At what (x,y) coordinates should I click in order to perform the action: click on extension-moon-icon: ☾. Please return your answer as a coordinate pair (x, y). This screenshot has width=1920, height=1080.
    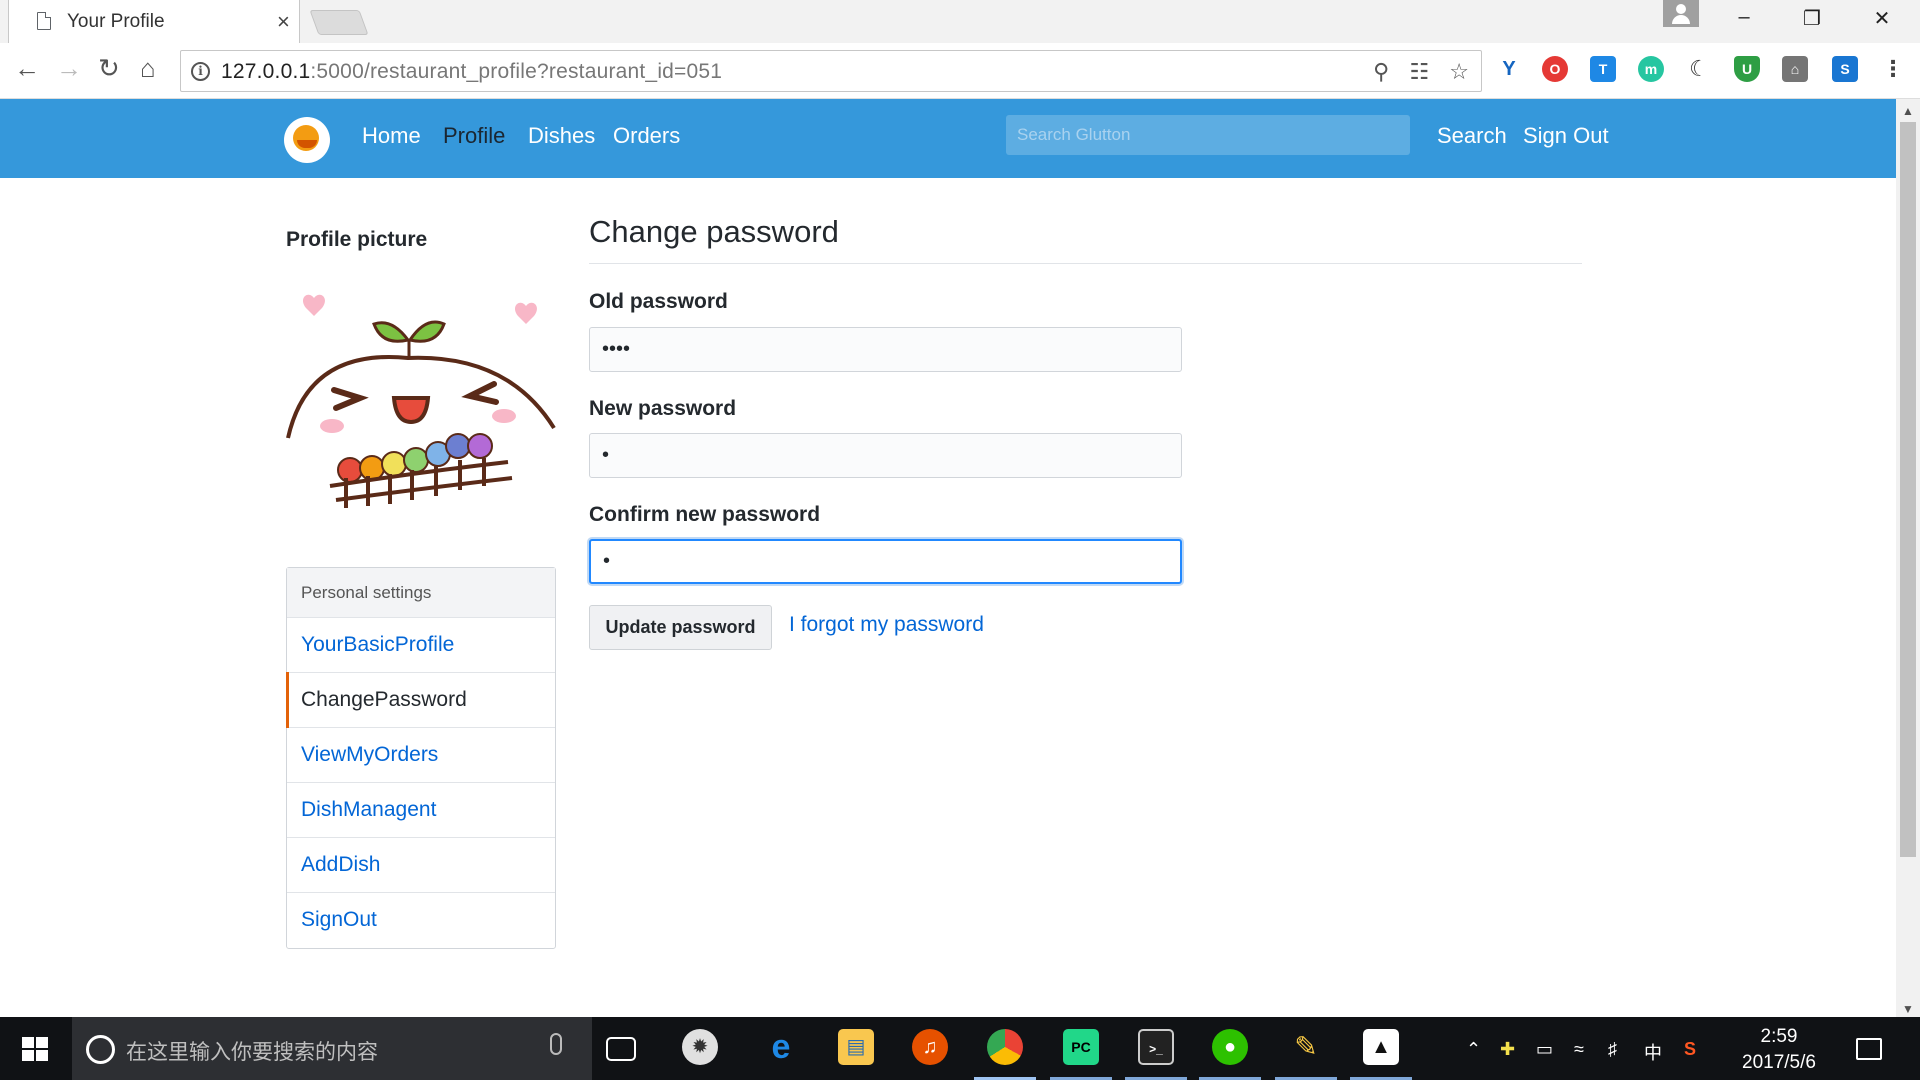
    Looking at the image, I should click on (1699, 69).